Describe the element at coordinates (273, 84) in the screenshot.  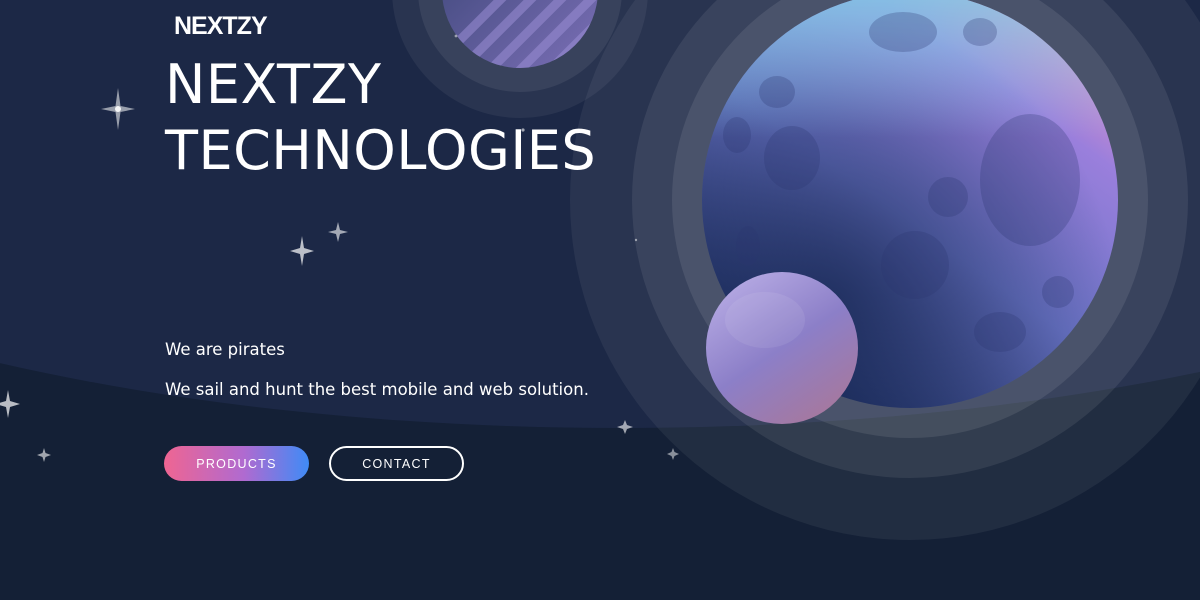
I see `title-line-1: NEXTZY` at that location.